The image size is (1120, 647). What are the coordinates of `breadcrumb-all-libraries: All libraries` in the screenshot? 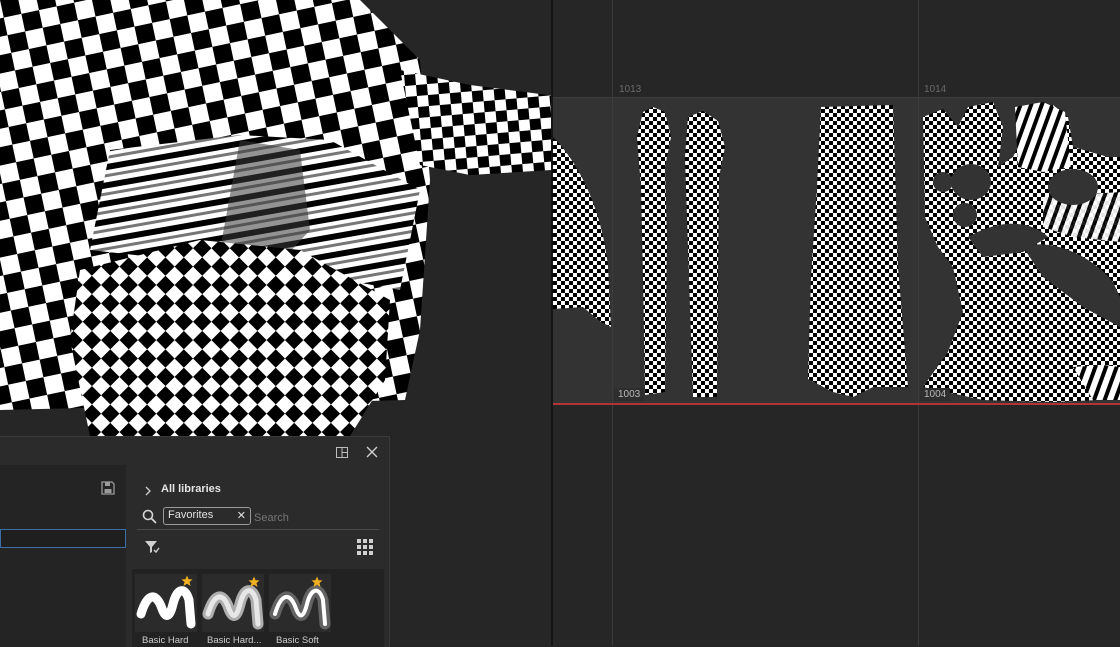 It's located at (191, 489).